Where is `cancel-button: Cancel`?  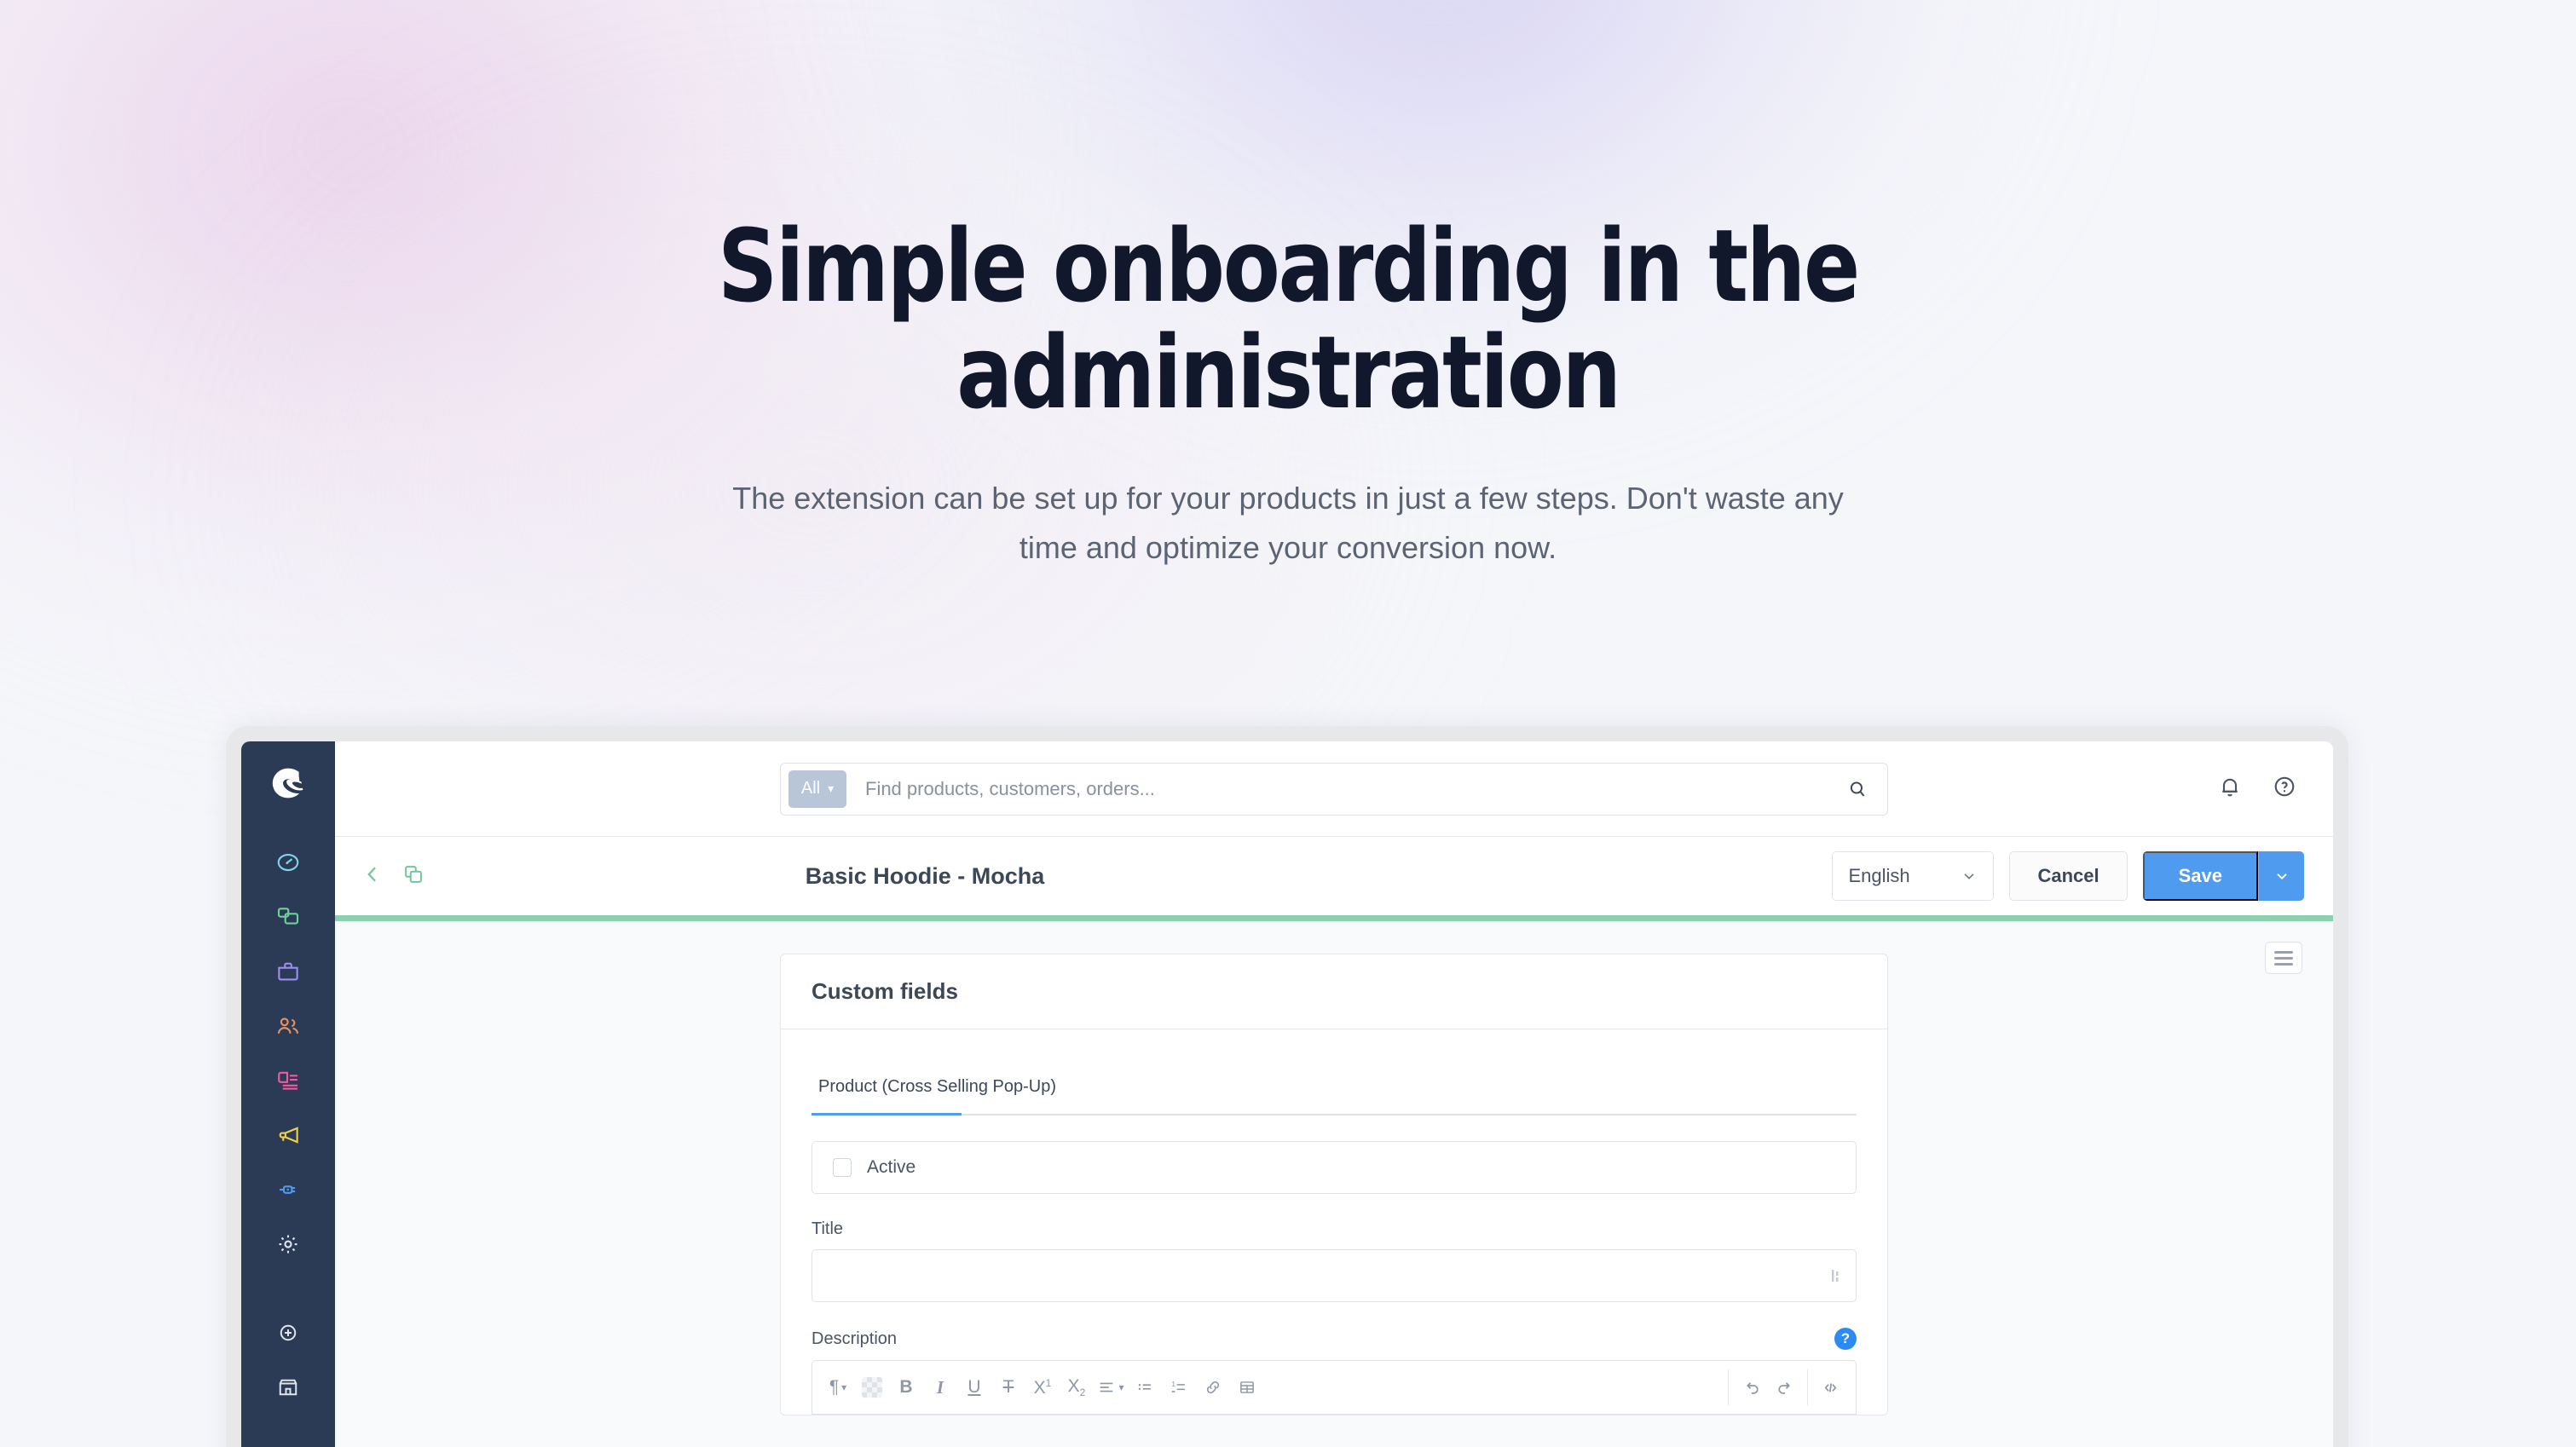 cancel-button: Cancel is located at coordinates (2068, 876).